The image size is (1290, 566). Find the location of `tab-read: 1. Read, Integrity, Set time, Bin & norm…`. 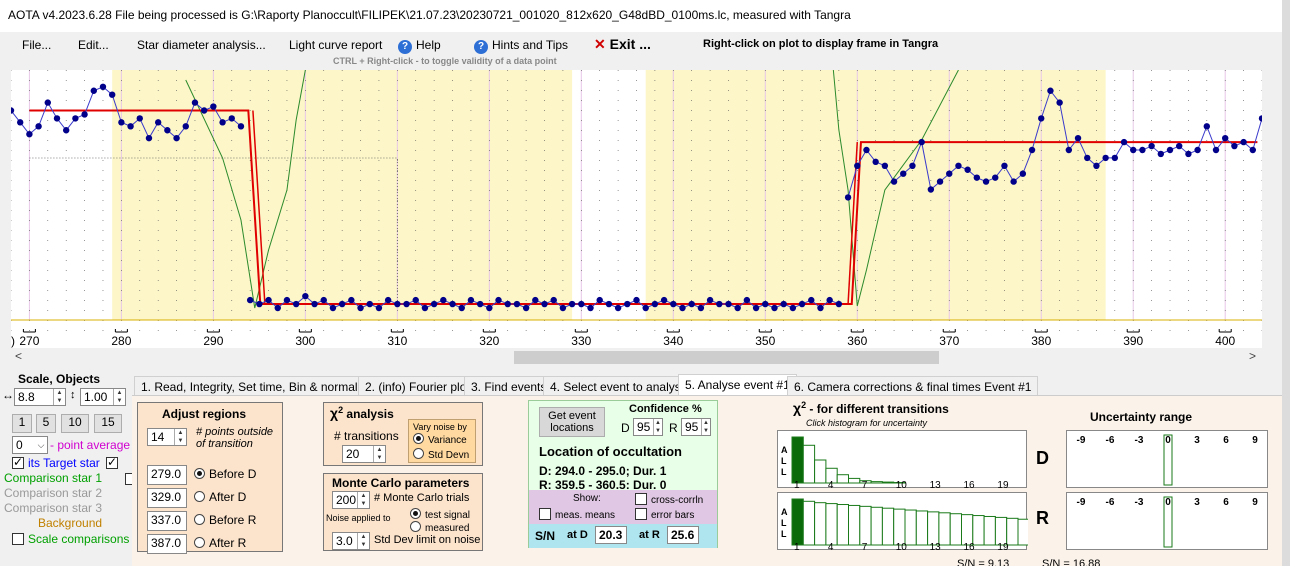

tab-read: 1. Read, Integrity, Set time, Bin & norm… is located at coordinates (257, 386).